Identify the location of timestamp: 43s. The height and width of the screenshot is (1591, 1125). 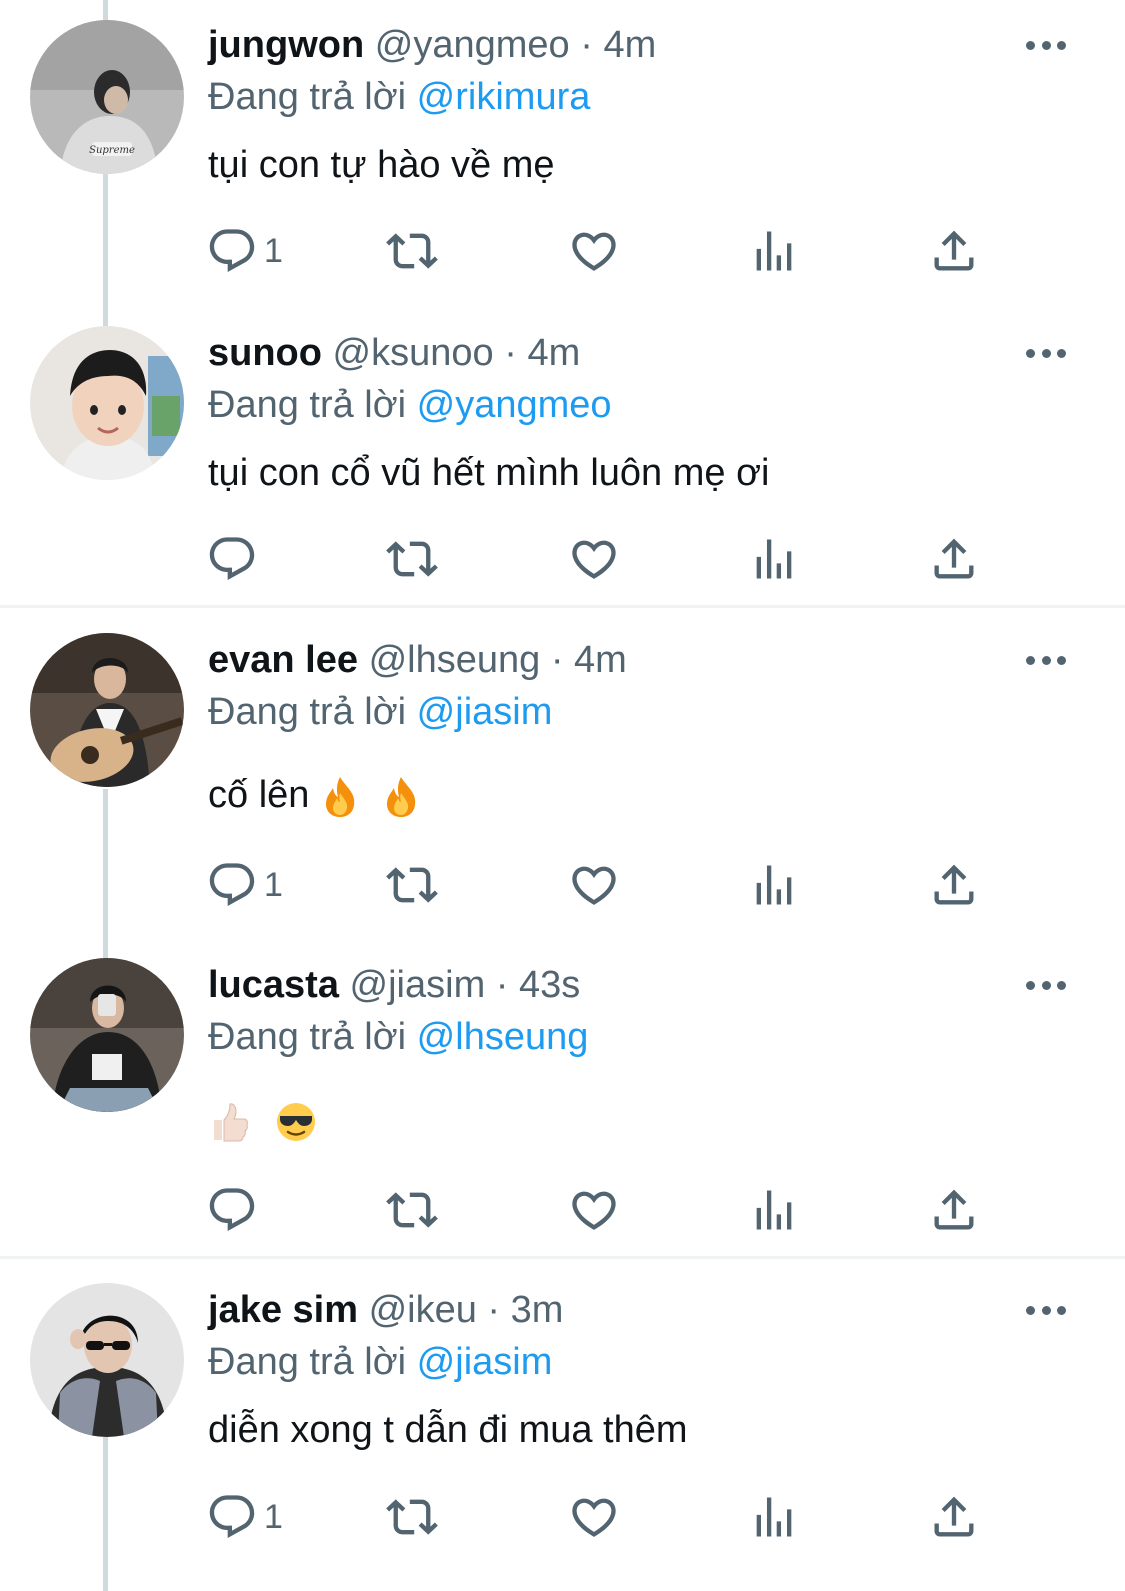
(549, 985).